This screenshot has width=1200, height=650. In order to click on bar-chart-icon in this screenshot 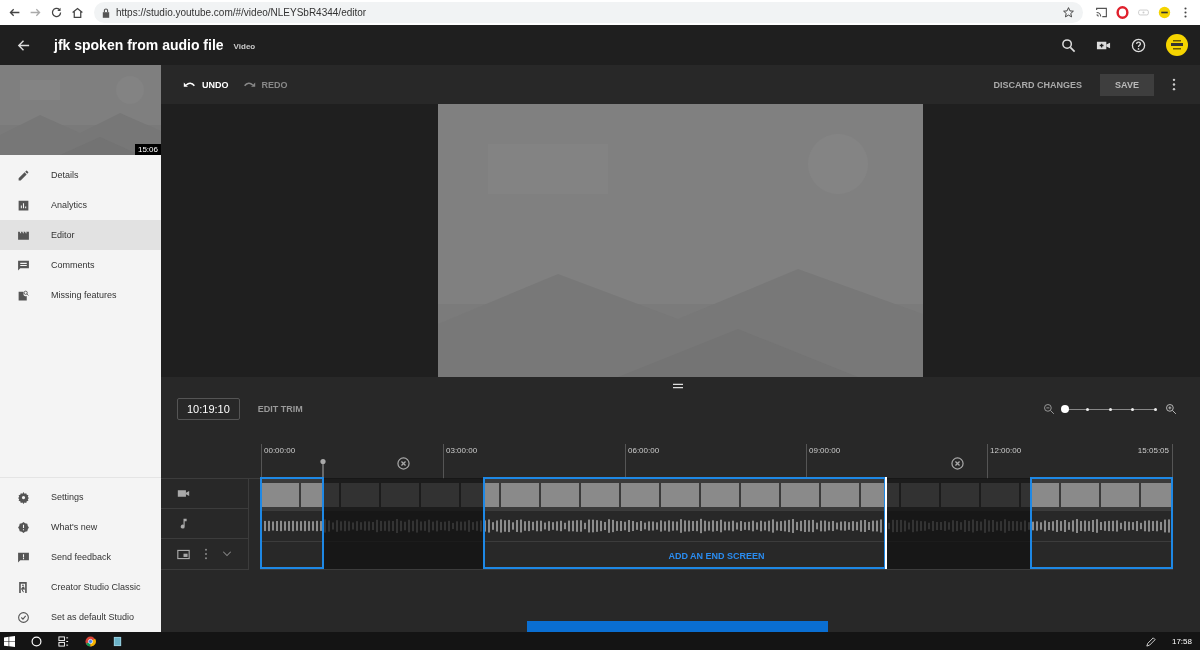, I will do `click(23, 205)`.